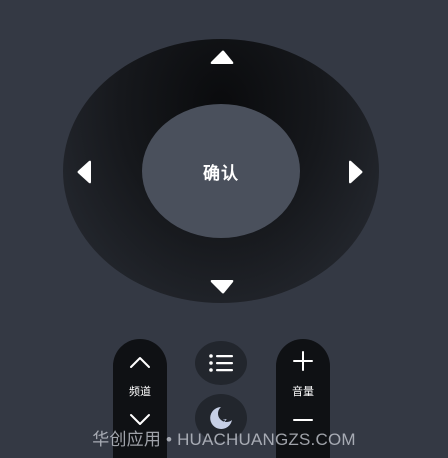  What do you see at coordinates (225, 421) in the screenshot?
I see `svg-text: z` at bounding box center [225, 421].